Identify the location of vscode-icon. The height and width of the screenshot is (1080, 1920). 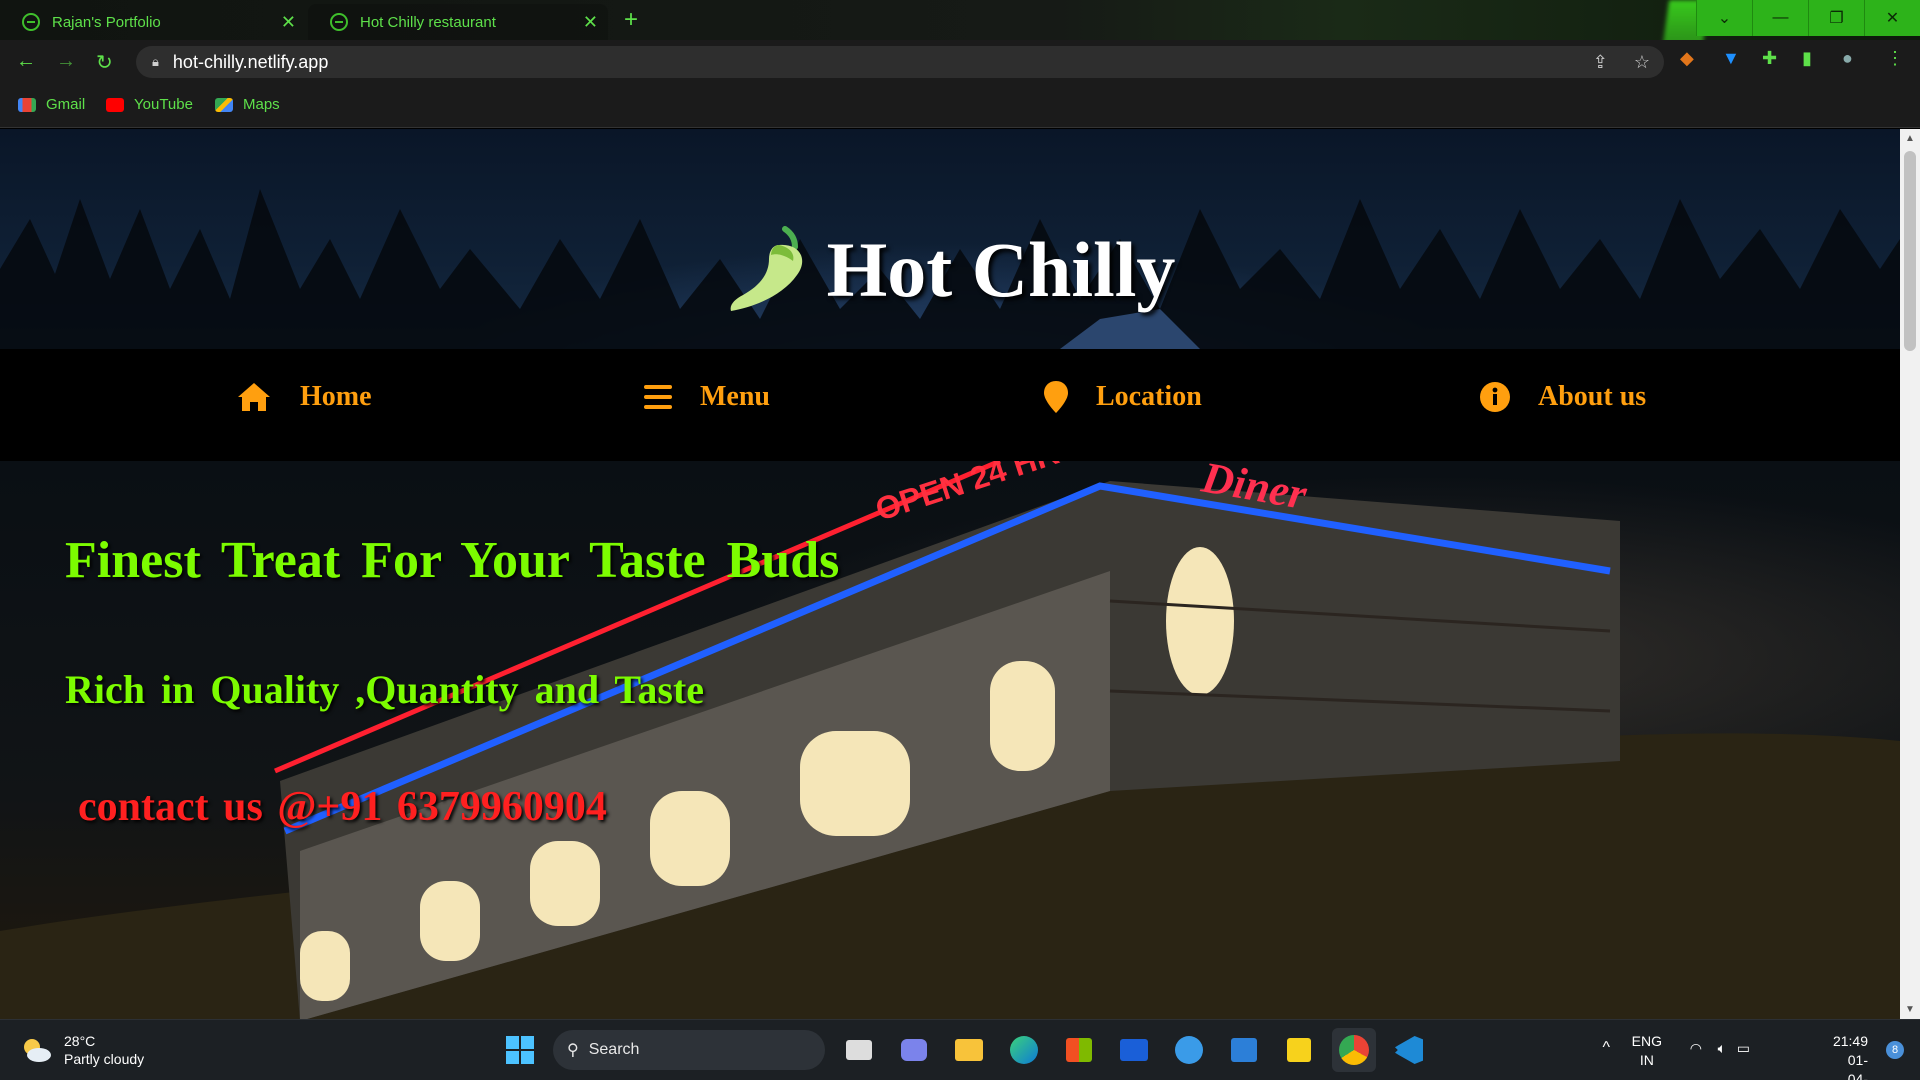
(1409, 1050).